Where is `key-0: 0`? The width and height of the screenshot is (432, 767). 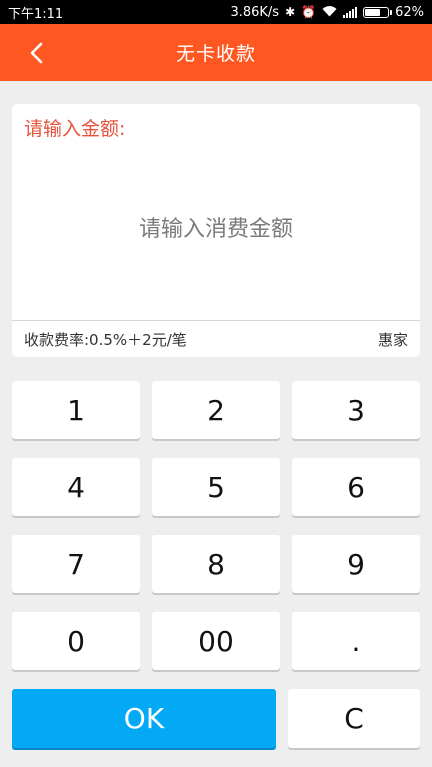
key-0: 0 is located at coordinates (76, 641).